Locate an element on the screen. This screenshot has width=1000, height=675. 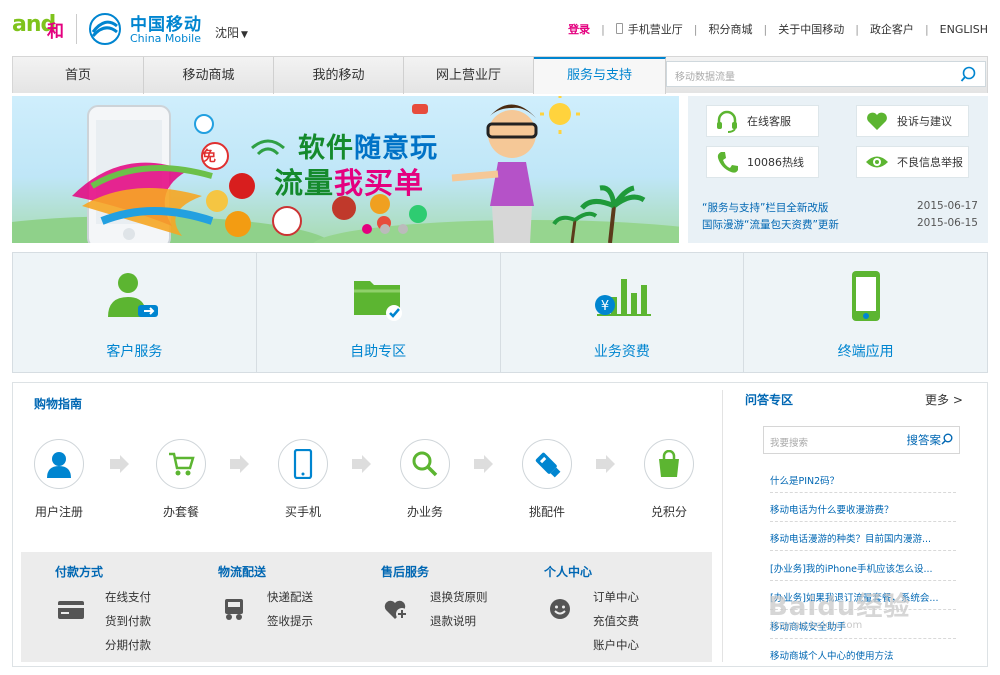
aftersale-link-return: 退换货原则 is located at coordinates (459, 597).